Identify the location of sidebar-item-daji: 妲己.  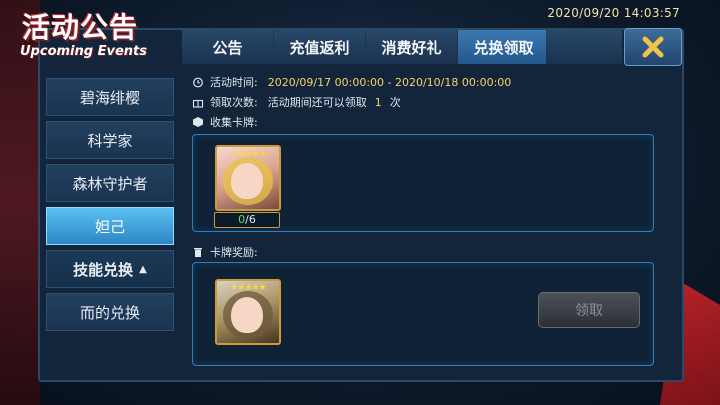
(110, 226).